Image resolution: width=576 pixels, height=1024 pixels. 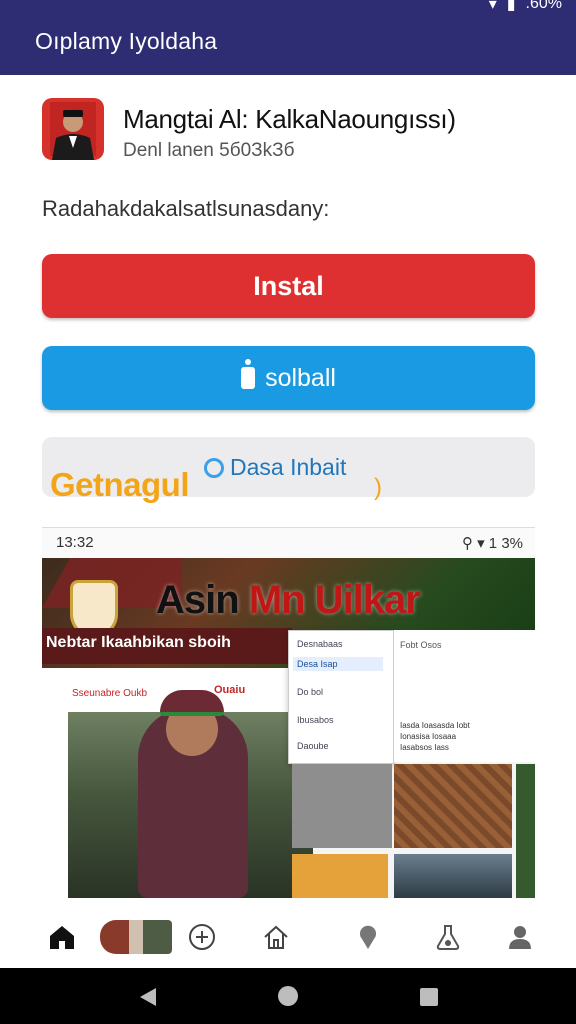 I want to click on bottom-tab-bar, so click(x=288, y=936).